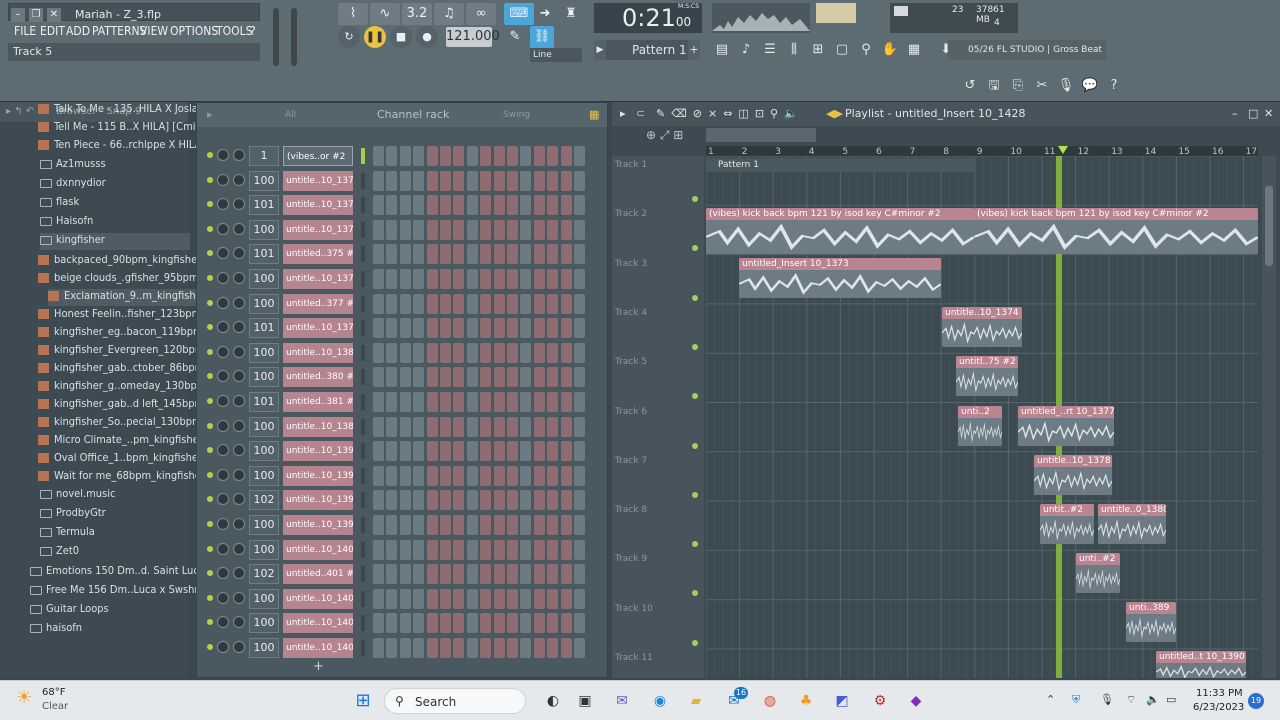 The width and height of the screenshot is (1280, 720). Describe the element at coordinates (77, 495) in the screenshot. I see `browser-item: novel.music` at that location.